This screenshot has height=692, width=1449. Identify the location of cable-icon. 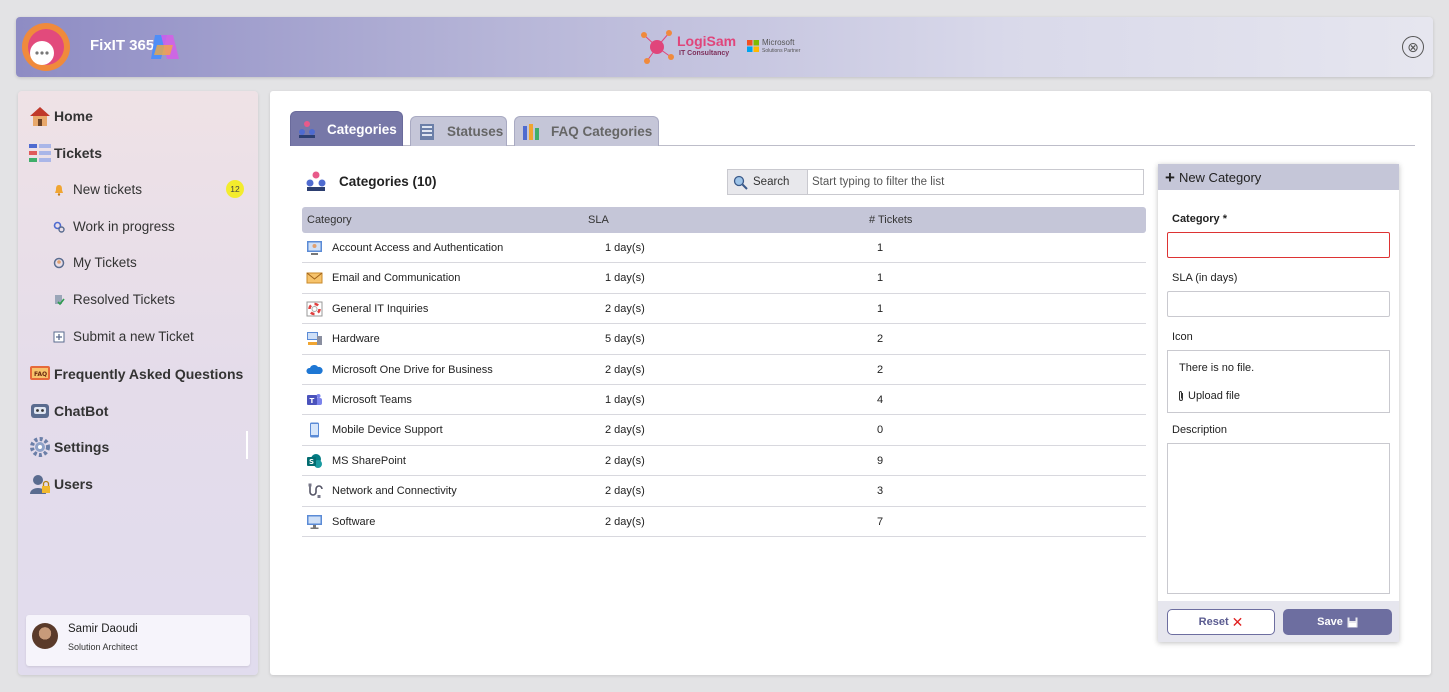
(314, 491).